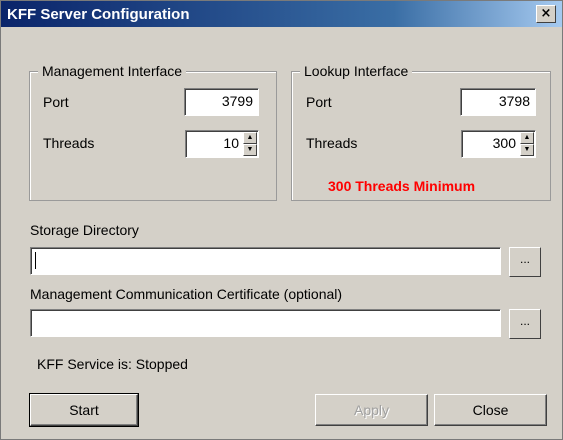  Describe the element at coordinates (112, 364) in the screenshot. I see `service-status-text: KFF Service is: Stopped` at that location.